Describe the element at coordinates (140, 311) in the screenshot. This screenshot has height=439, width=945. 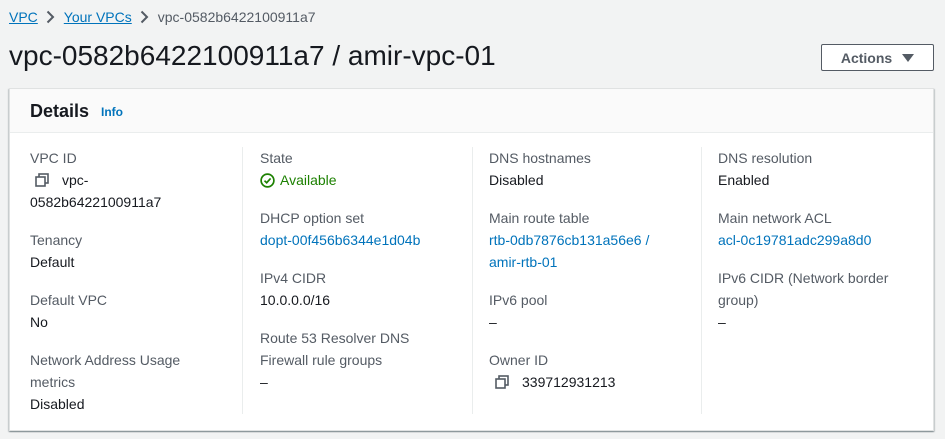
I see `field-default-vpc: Default VPC No` at that location.